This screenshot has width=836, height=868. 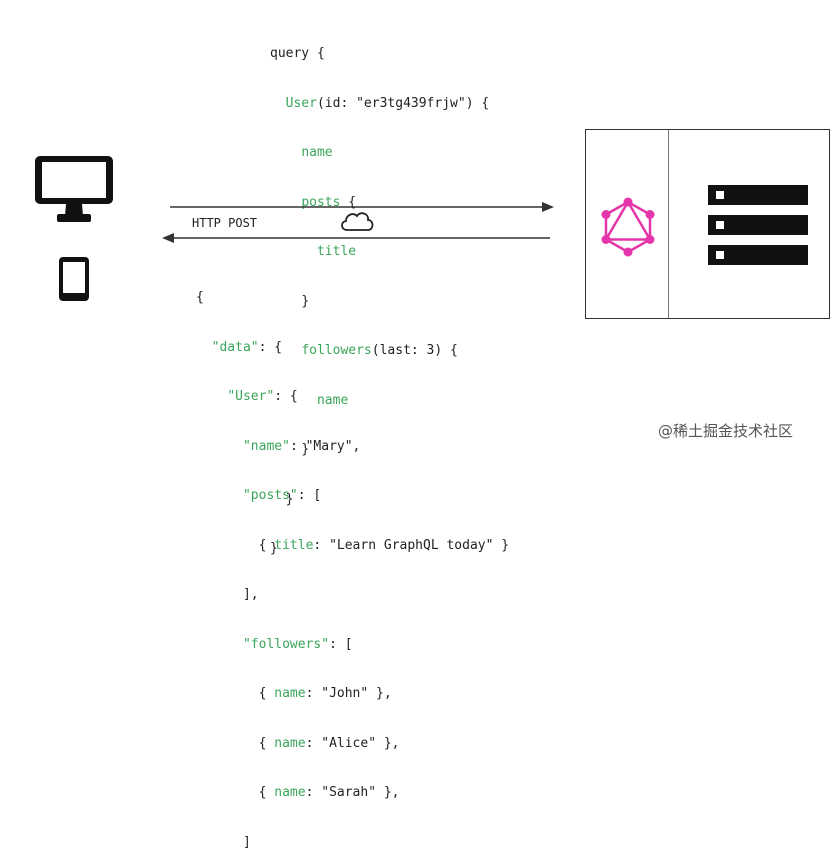 What do you see at coordinates (251, 396) in the screenshot?
I see `response-user-key: "User"` at bounding box center [251, 396].